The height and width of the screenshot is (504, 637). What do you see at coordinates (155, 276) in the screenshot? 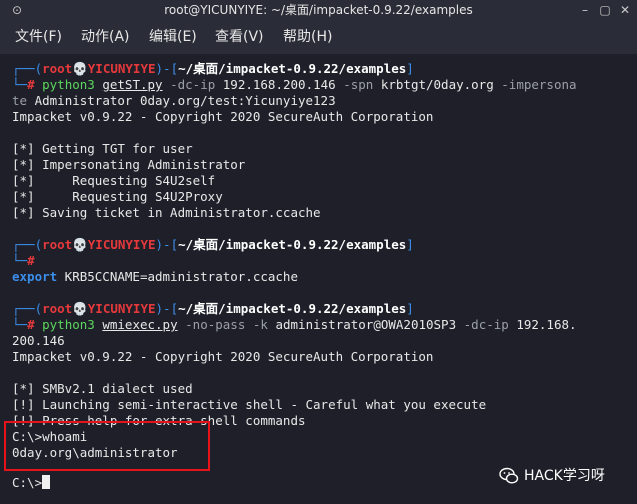
I see `export-command: export KRB5CCNAME=administrator.ccache` at bounding box center [155, 276].